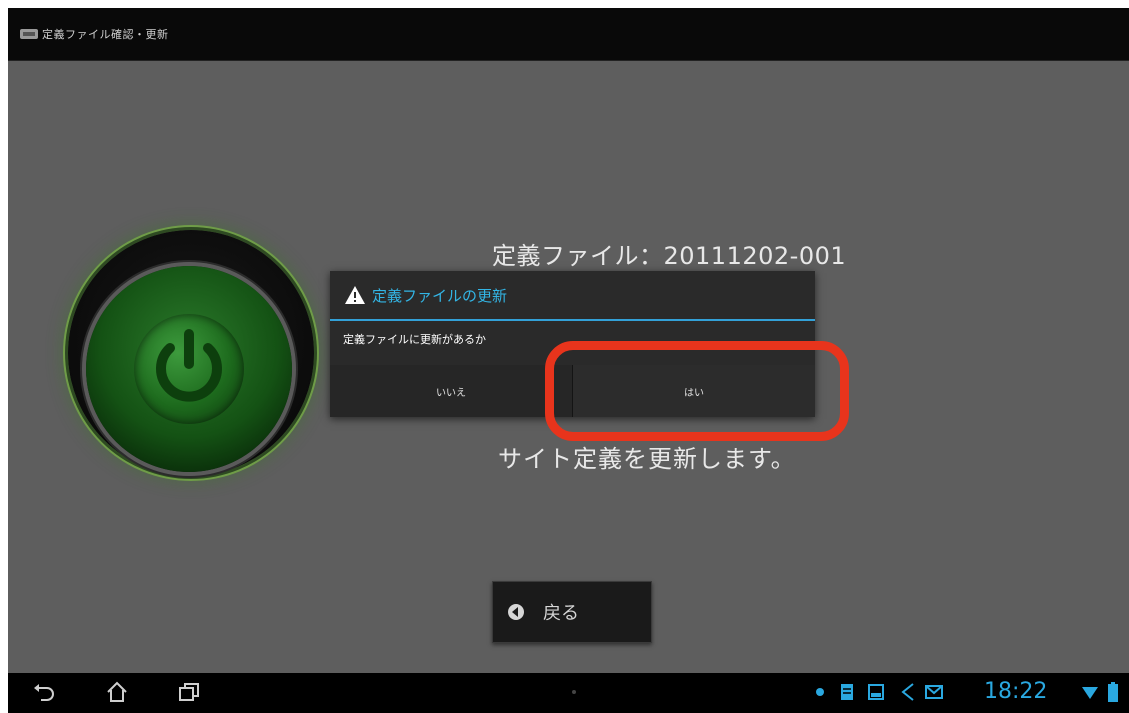 The image size is (1129, 713). Describe the element at coordinates (697, 391) in the screenshot. I see `highlight-annotation` at that location.